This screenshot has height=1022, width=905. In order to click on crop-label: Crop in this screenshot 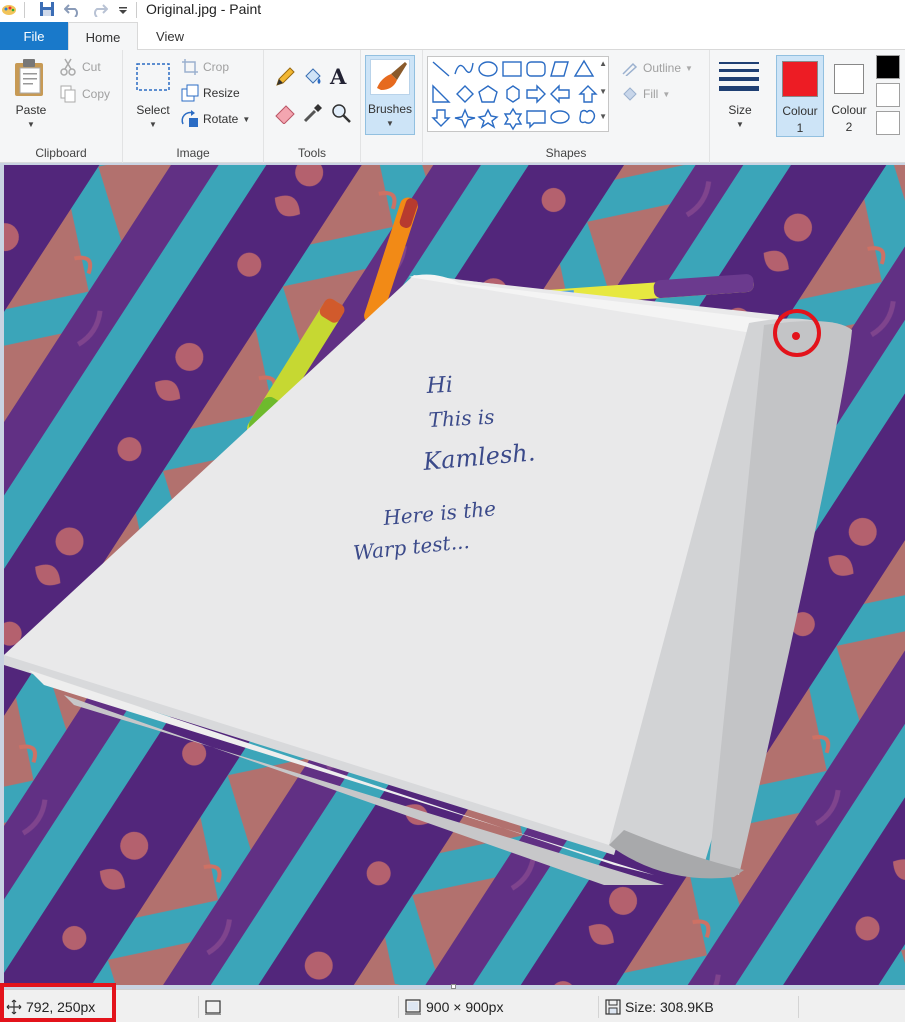, I will do `click(216, 67)`.